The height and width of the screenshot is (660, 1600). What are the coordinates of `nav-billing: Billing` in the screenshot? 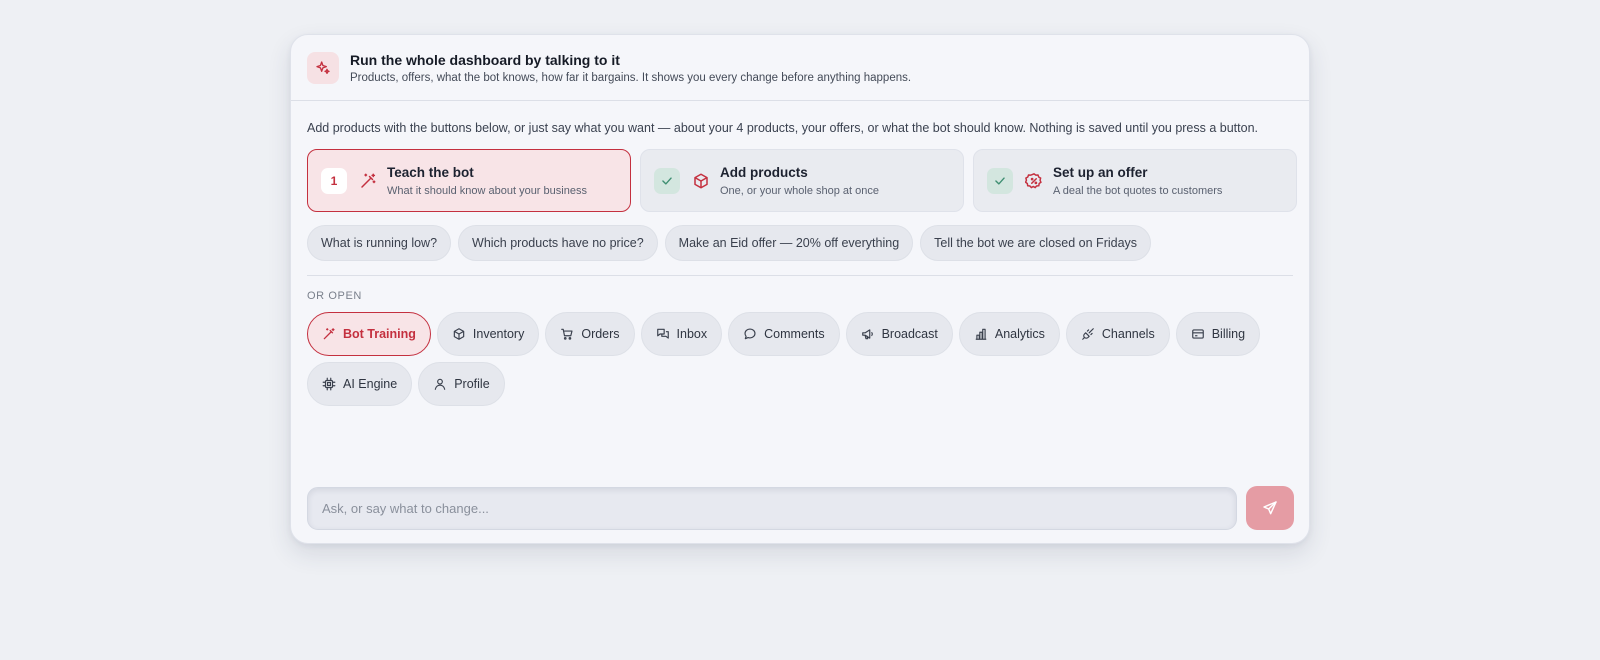 It's located at (1218, 334).